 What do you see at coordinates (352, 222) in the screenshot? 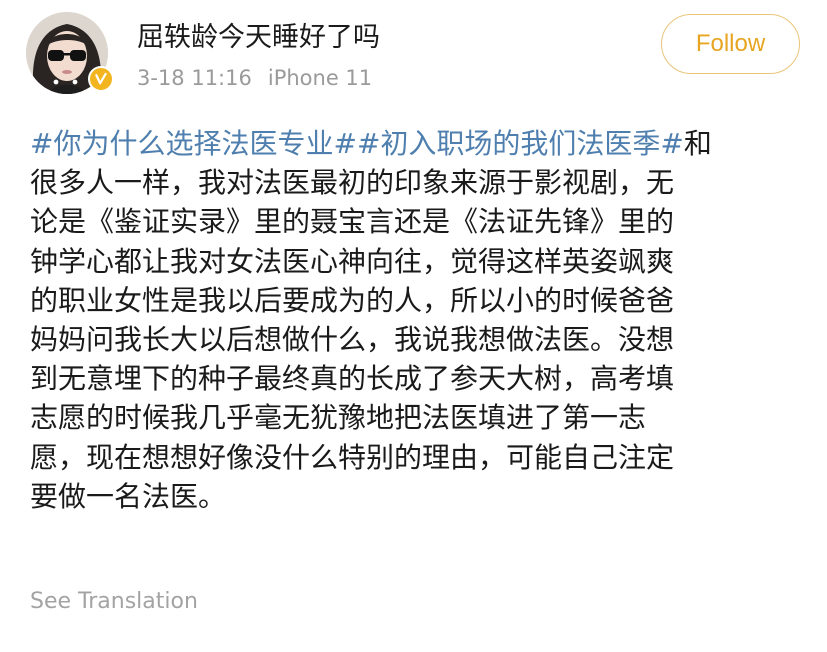
I see `post-text: 论是《鉴证实录》里的聂宝言还是《法证先锋》里的` at bounding box center [352, 222].